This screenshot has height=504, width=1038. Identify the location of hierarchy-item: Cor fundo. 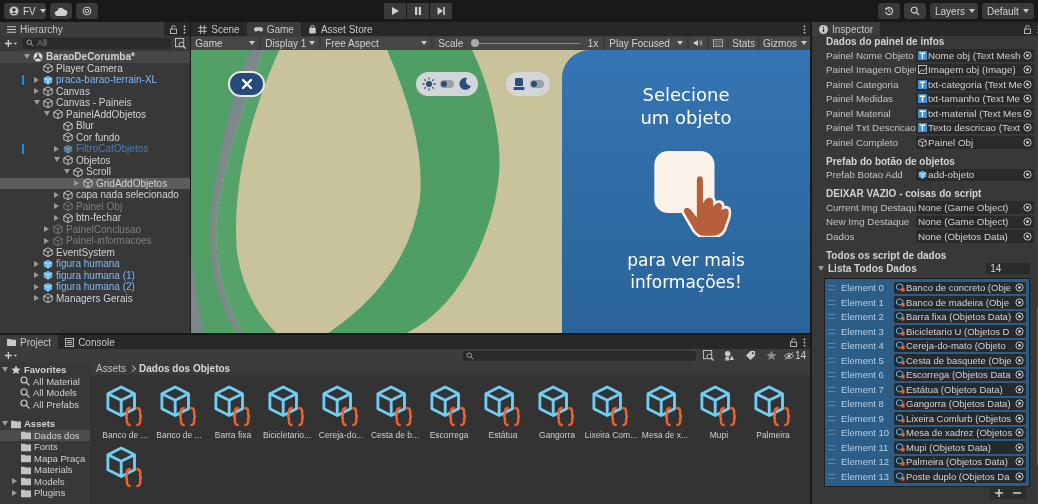
(95, 137).